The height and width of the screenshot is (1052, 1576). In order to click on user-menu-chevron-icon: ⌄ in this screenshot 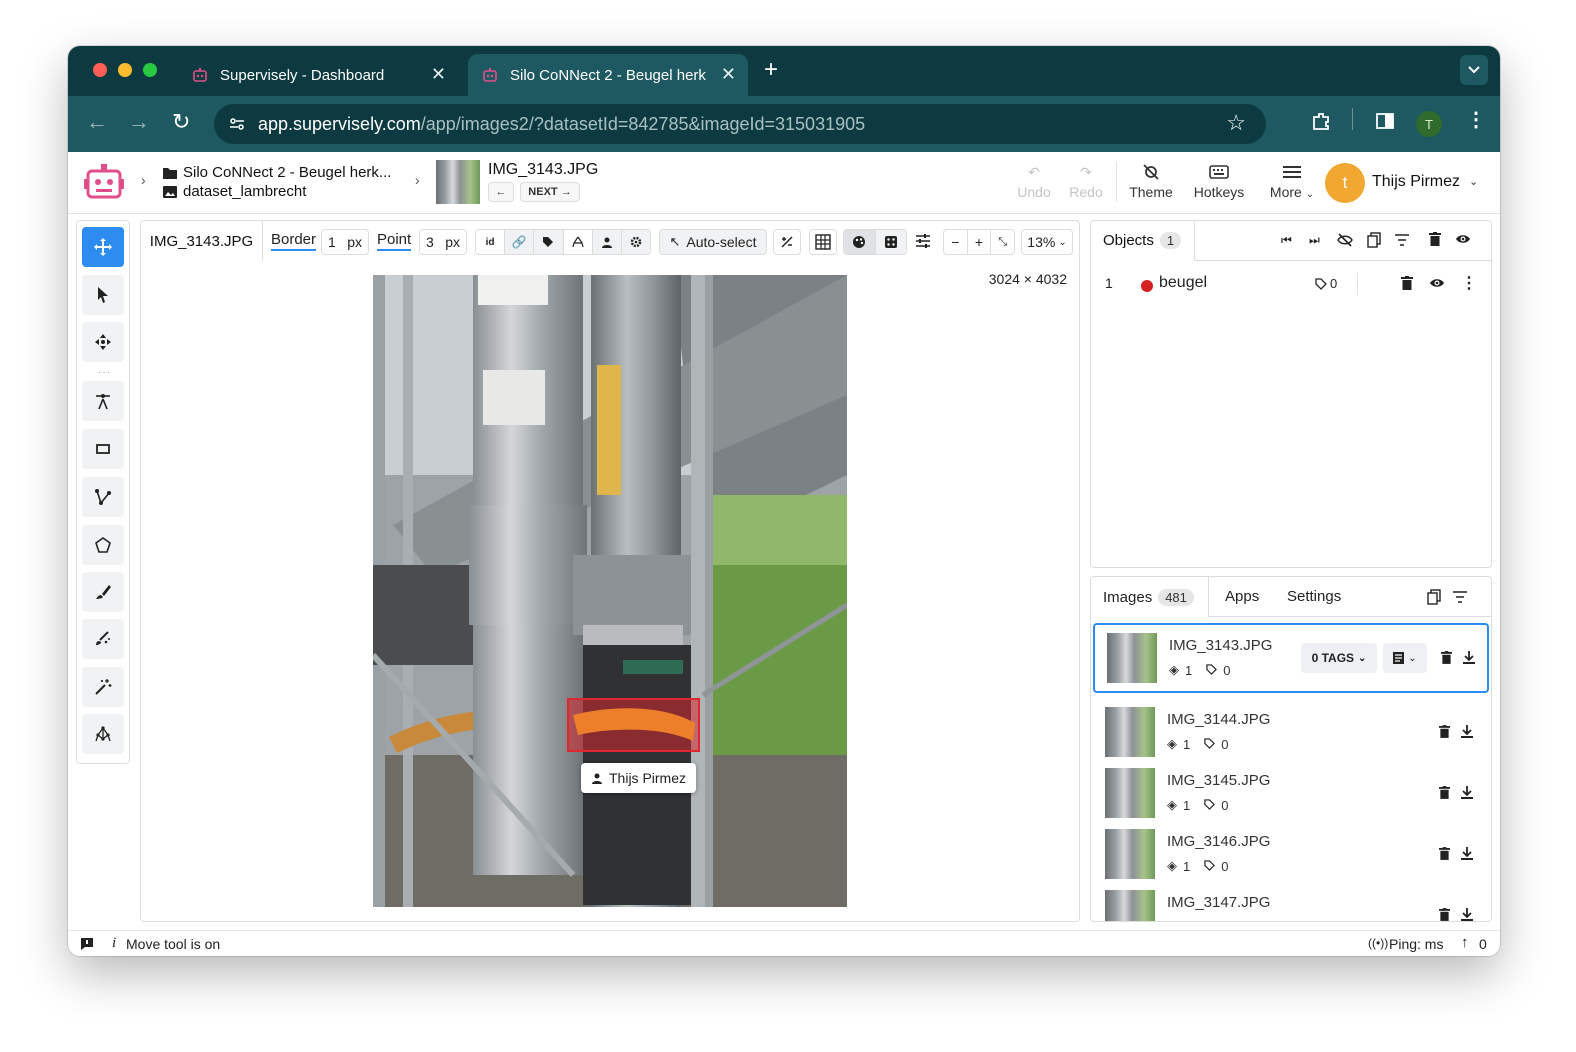, I will do `click(1473, 181)`.